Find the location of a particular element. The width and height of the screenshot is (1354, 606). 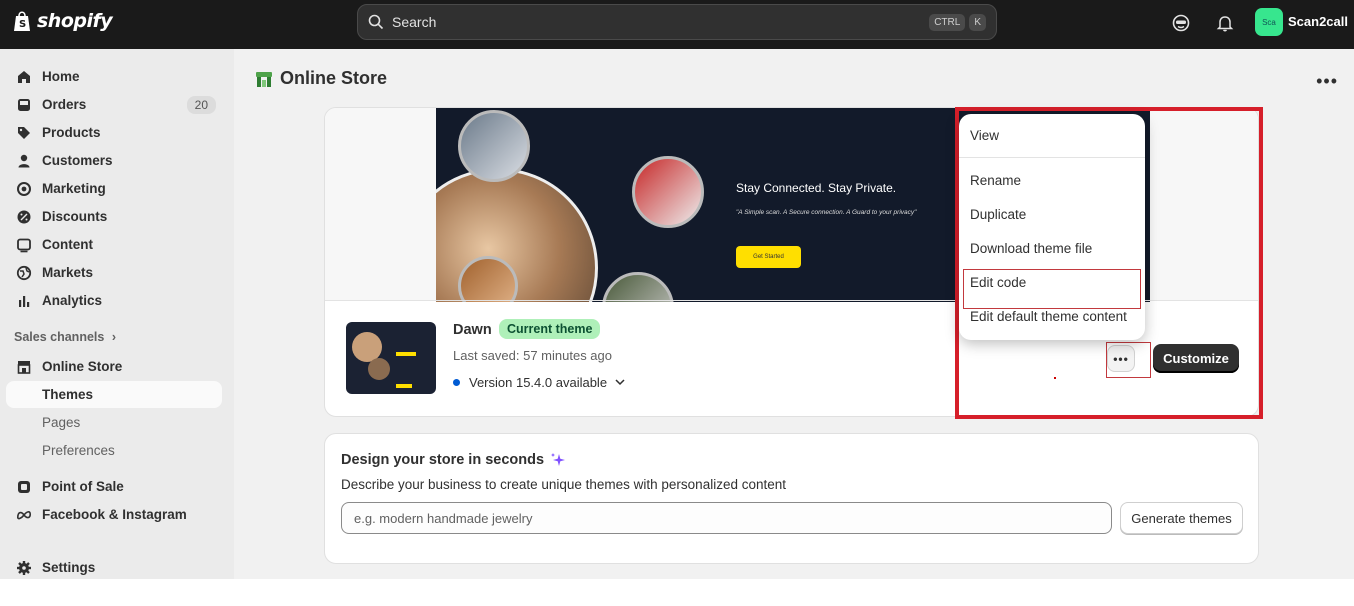

sidebar-item-orders: Orders 20 is located at coordinates (114, 104).